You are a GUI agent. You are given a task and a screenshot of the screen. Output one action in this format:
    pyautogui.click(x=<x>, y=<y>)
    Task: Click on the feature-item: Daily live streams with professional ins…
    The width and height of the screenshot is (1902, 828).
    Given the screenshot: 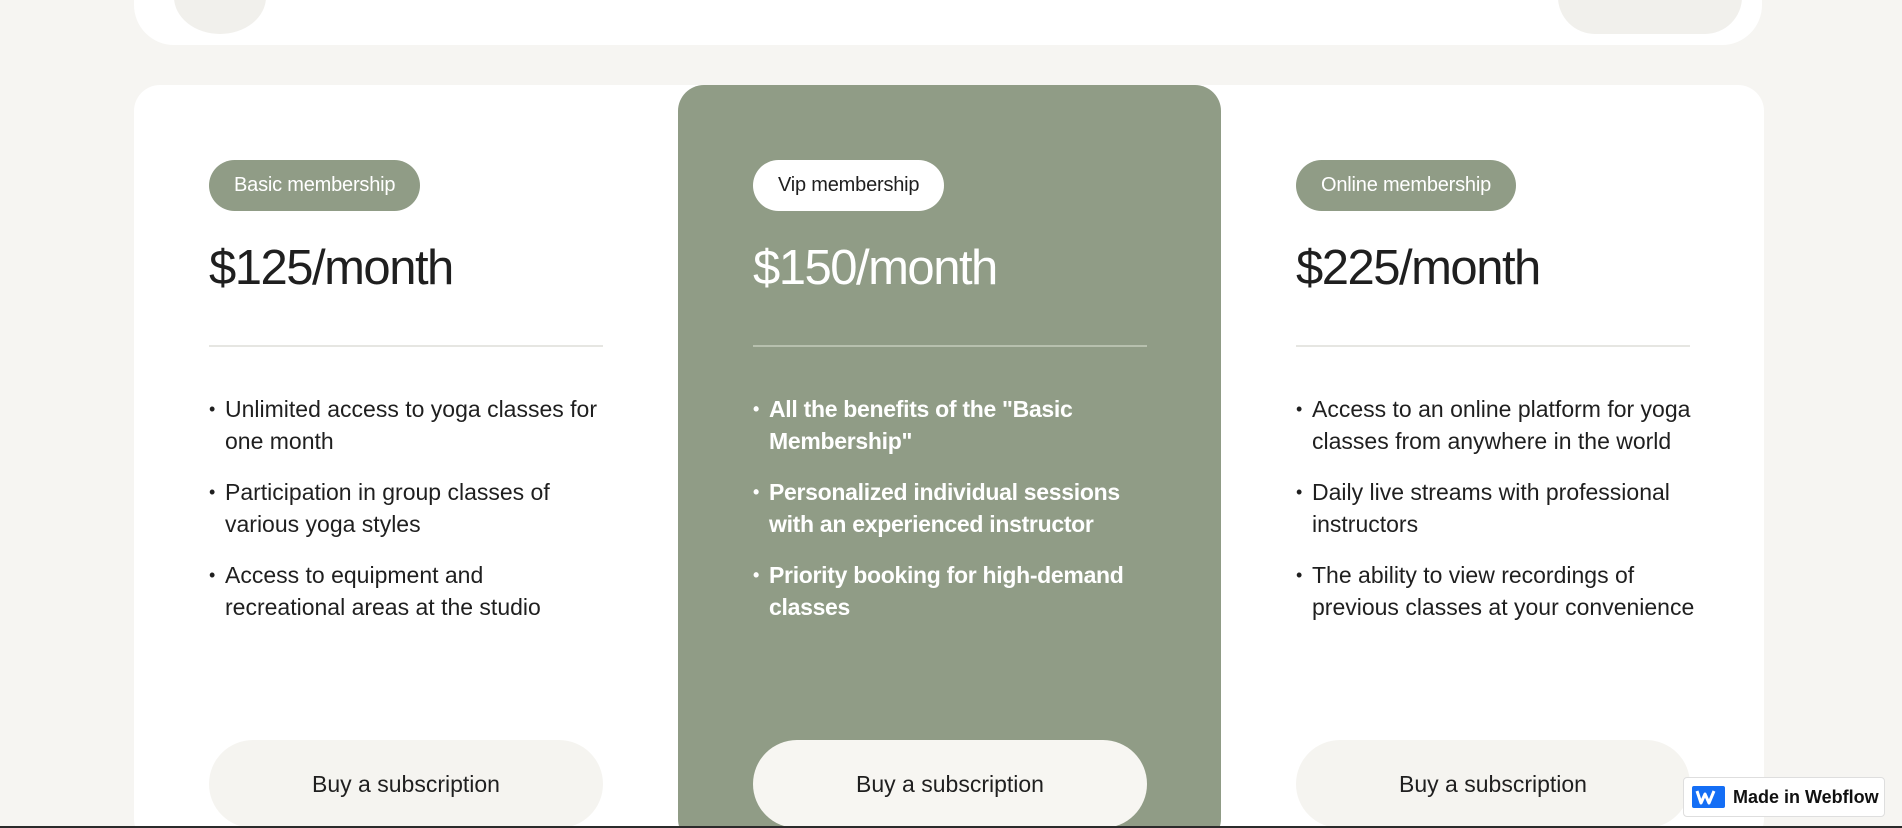 What is the action you would take?
    pyautogui.click(x=1496, y=508)
    